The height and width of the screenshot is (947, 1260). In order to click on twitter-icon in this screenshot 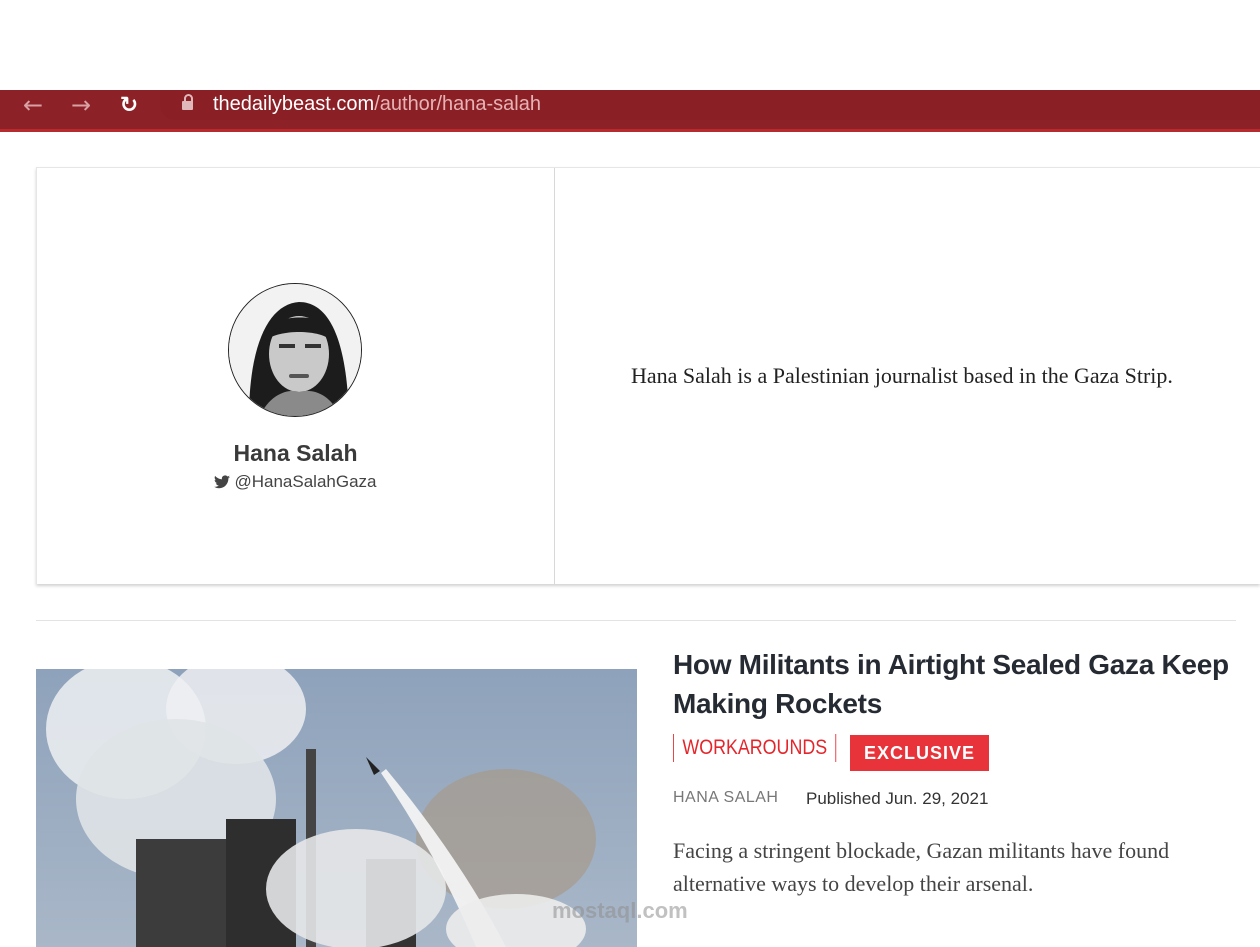, I will do `click(222, 482)`.